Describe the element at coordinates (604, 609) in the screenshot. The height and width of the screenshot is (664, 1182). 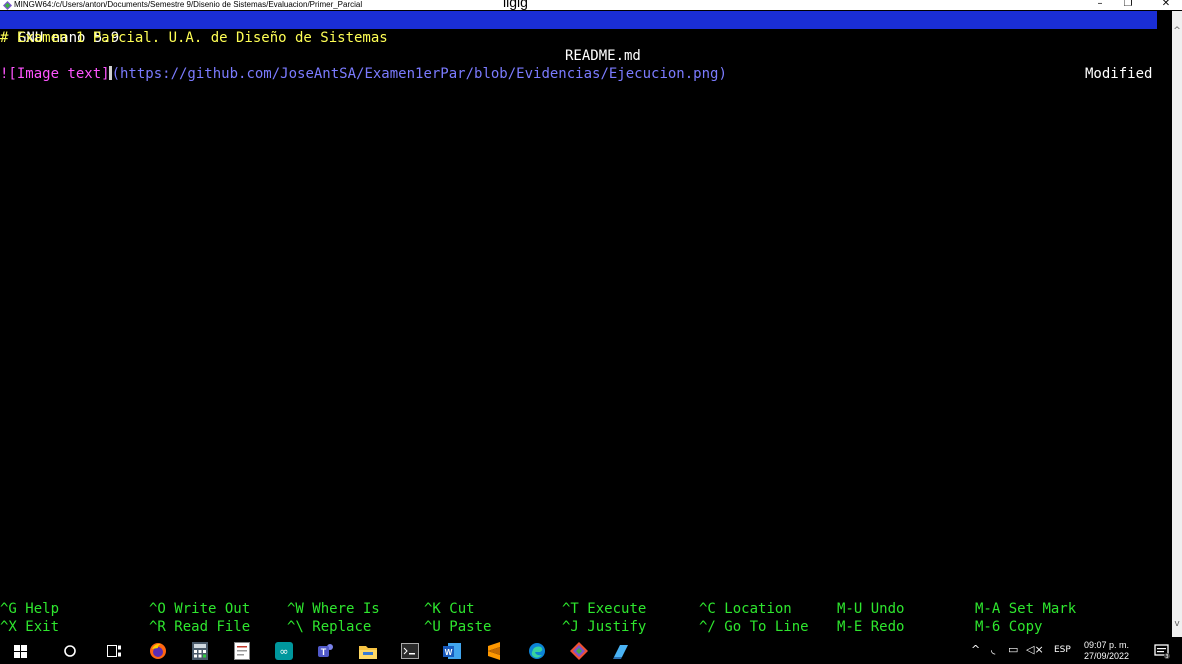
I see `shortcut-execute: ^T Execute` at that location.